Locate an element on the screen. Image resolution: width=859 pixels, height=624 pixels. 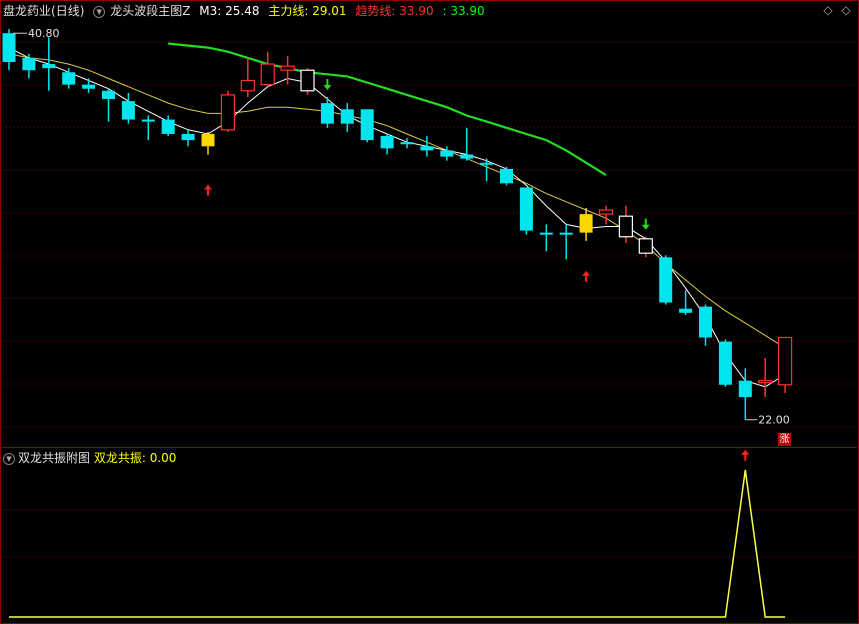
high-price-label: 40.80 is located at coordinates (44, 33).